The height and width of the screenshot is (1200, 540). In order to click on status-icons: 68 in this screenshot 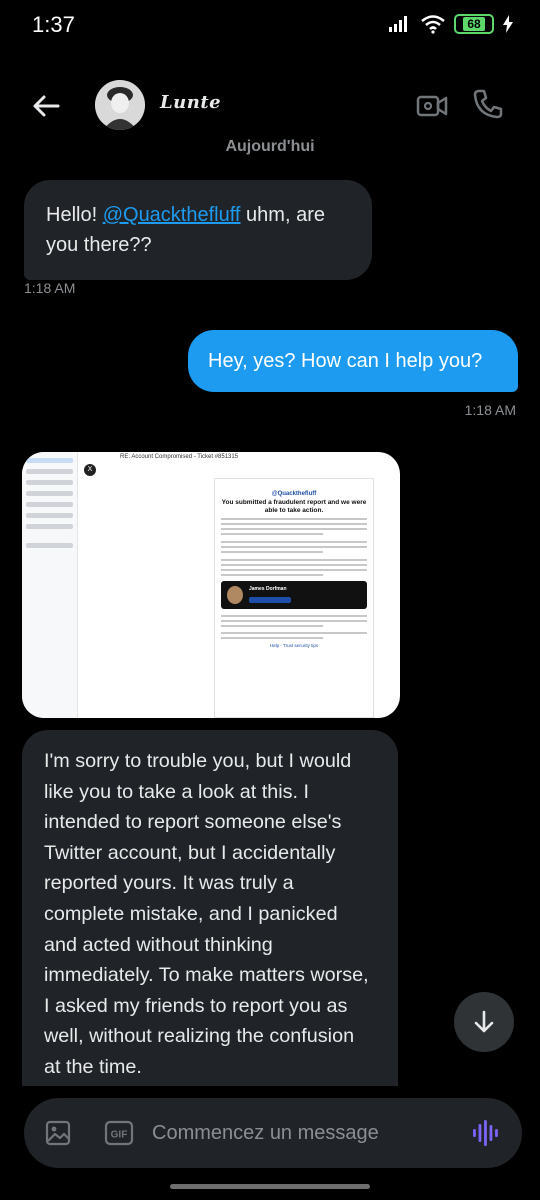, I will do `click(451, 24)`.